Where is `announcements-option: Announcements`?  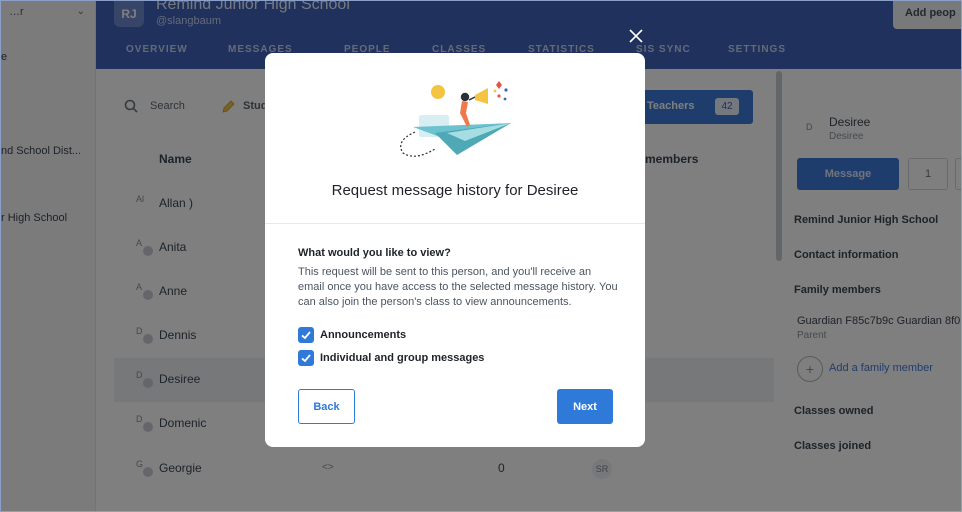
announcements-option: Announcements is located at coordinates (352, 335).